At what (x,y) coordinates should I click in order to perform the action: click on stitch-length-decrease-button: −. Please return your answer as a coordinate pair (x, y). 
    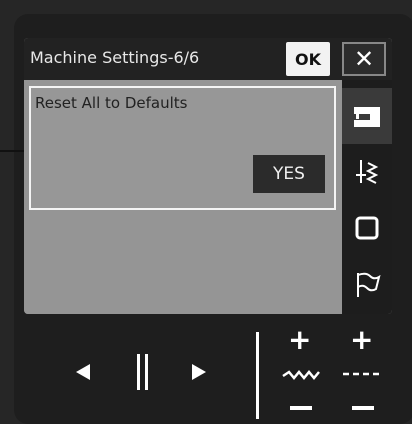
    Looking at the image, I should click on (363, 408).